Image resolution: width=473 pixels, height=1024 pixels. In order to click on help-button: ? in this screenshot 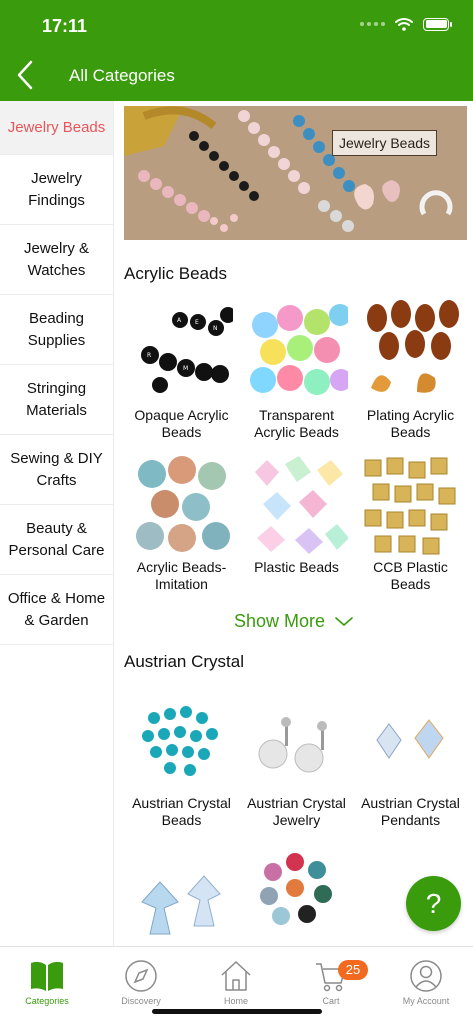, I will do `click(433, 903)`.